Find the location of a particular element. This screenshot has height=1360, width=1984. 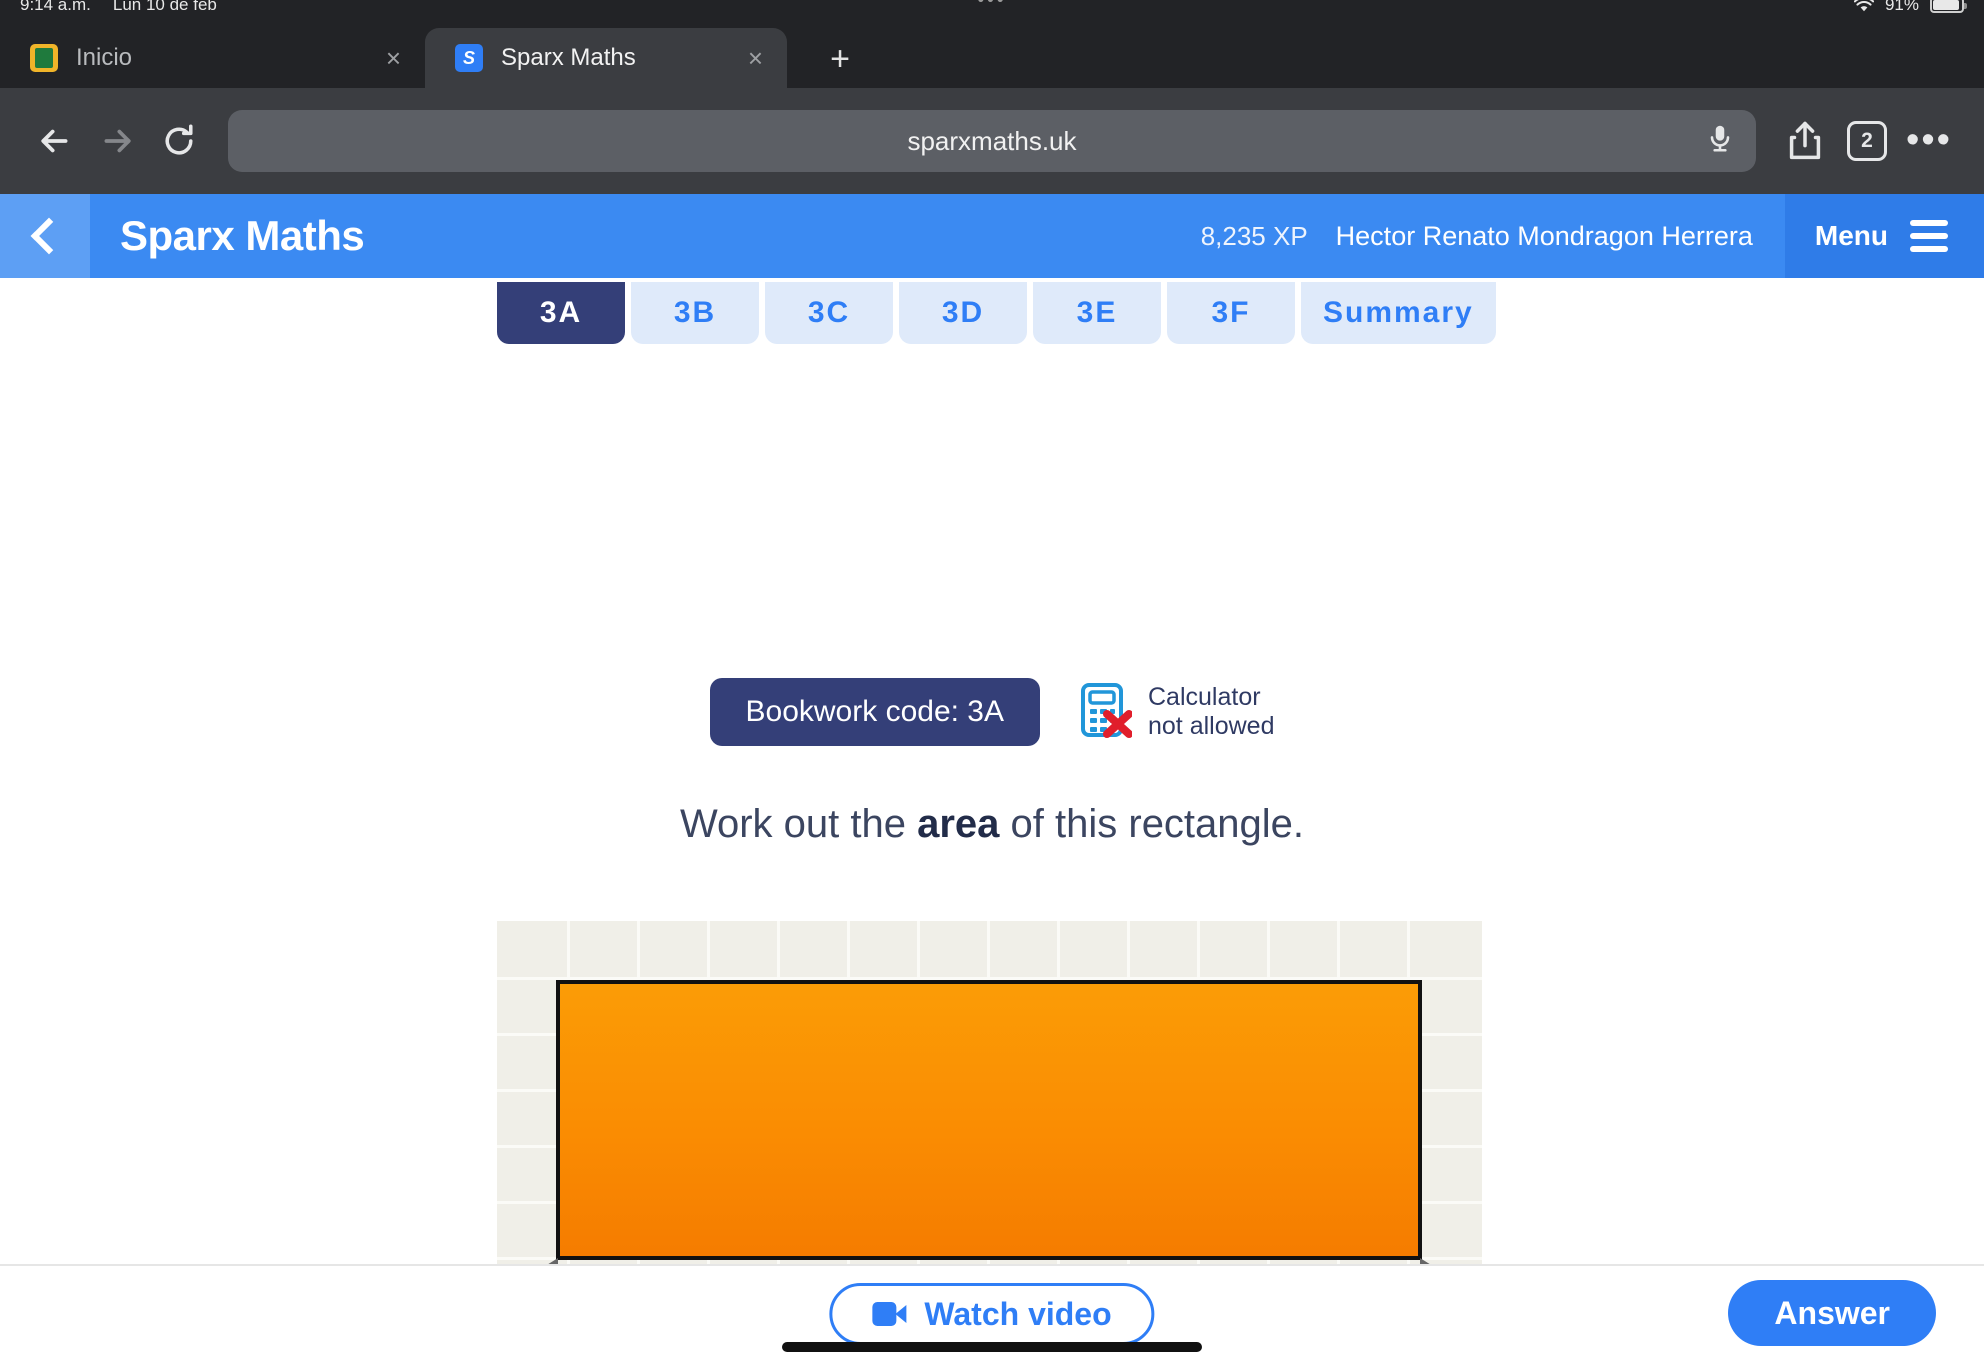

calculator-notice-line1: Calculator is located at coordinates (1204, 696).